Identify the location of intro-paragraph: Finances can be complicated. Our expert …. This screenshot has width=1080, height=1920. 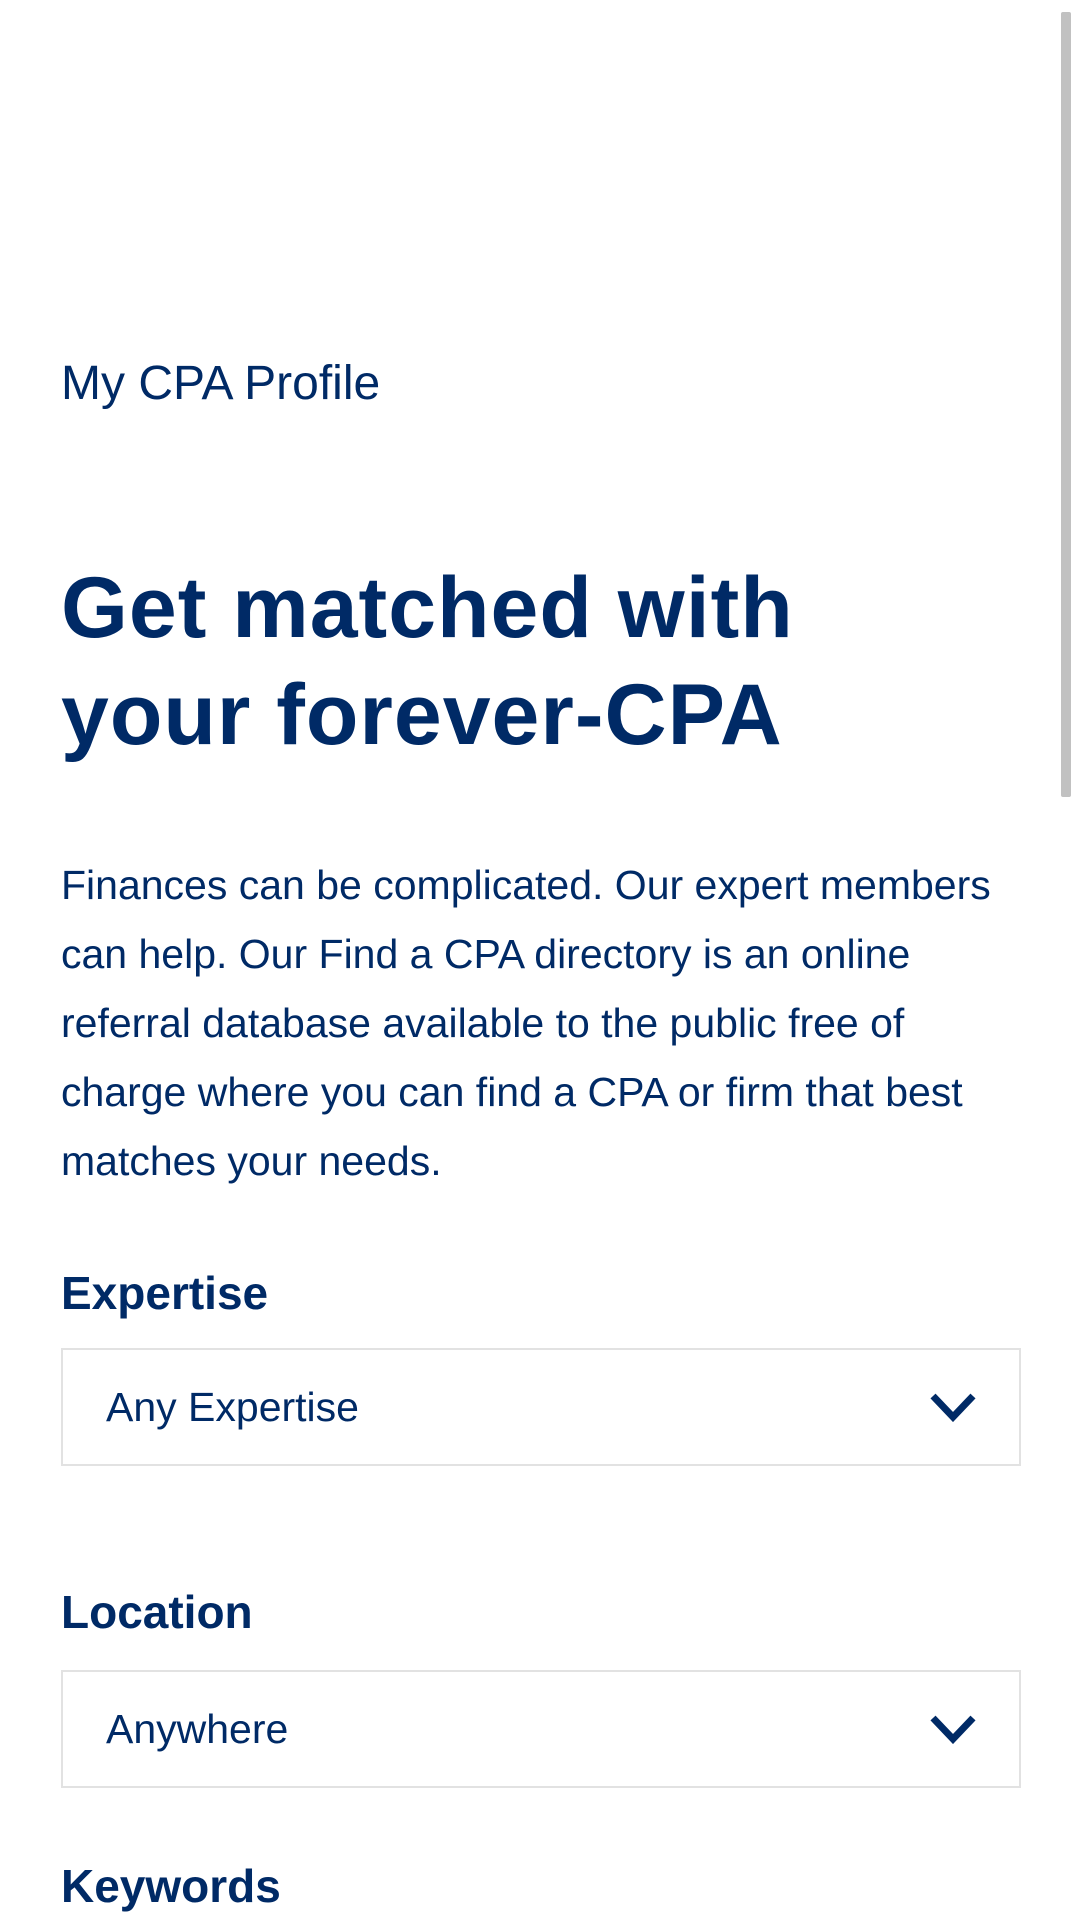
(526, 1023).